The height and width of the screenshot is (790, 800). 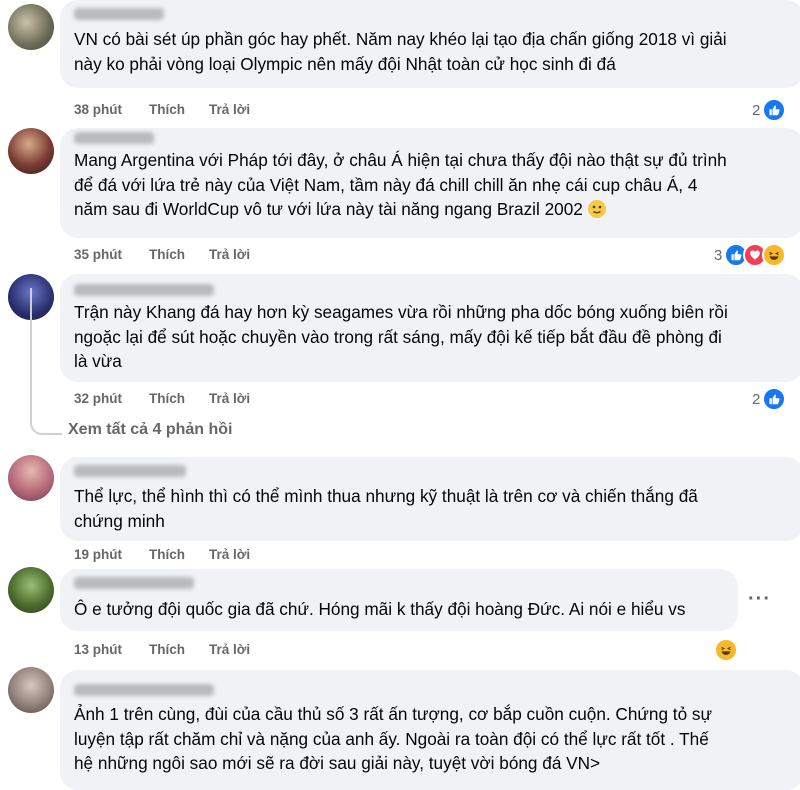 I want to click on comment-actions: 19 phút Thích Trả lời, so click(x=162, y=554).